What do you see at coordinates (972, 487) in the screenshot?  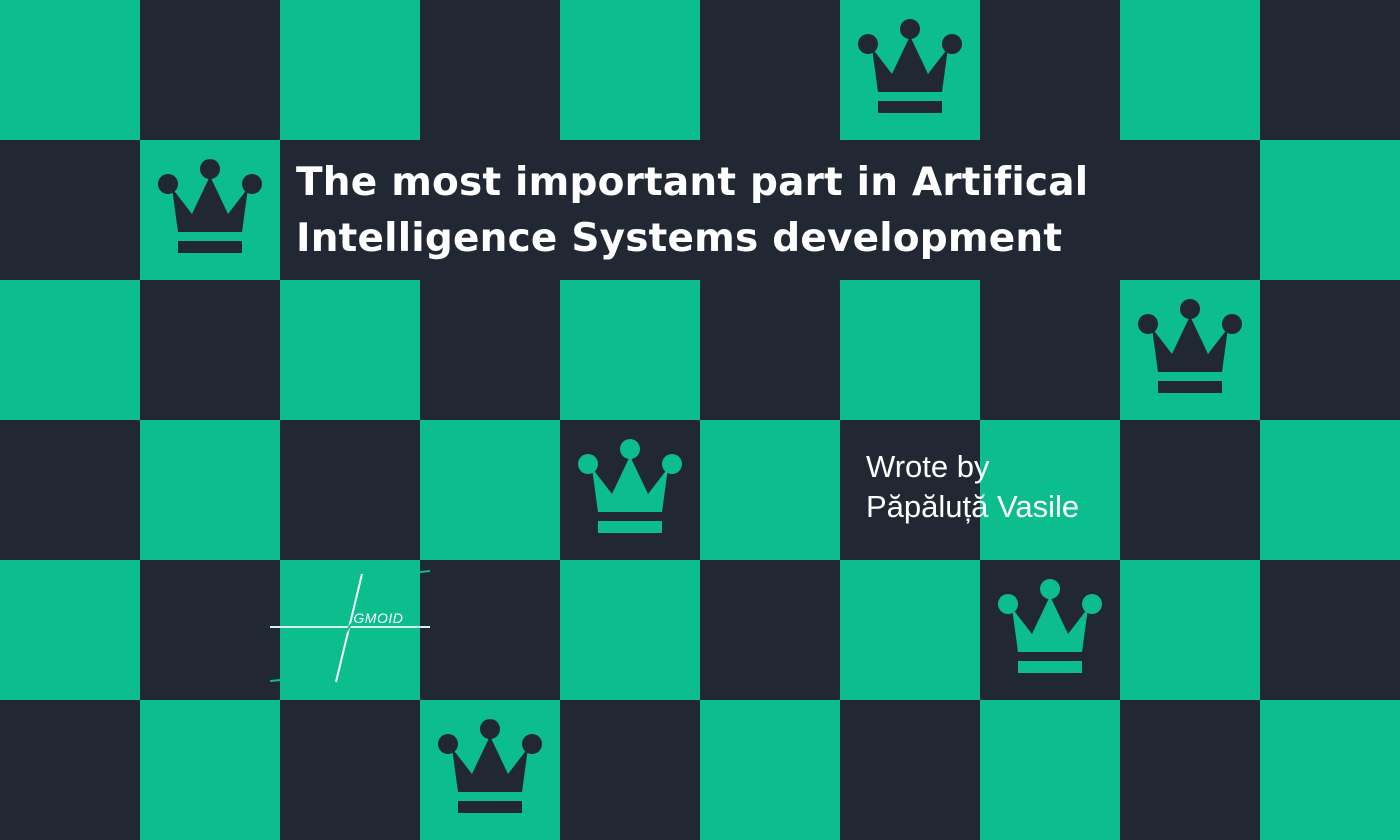 I see `author-credit: Wrote by Păpăluță Vasile` at bounding box center [972, 487].